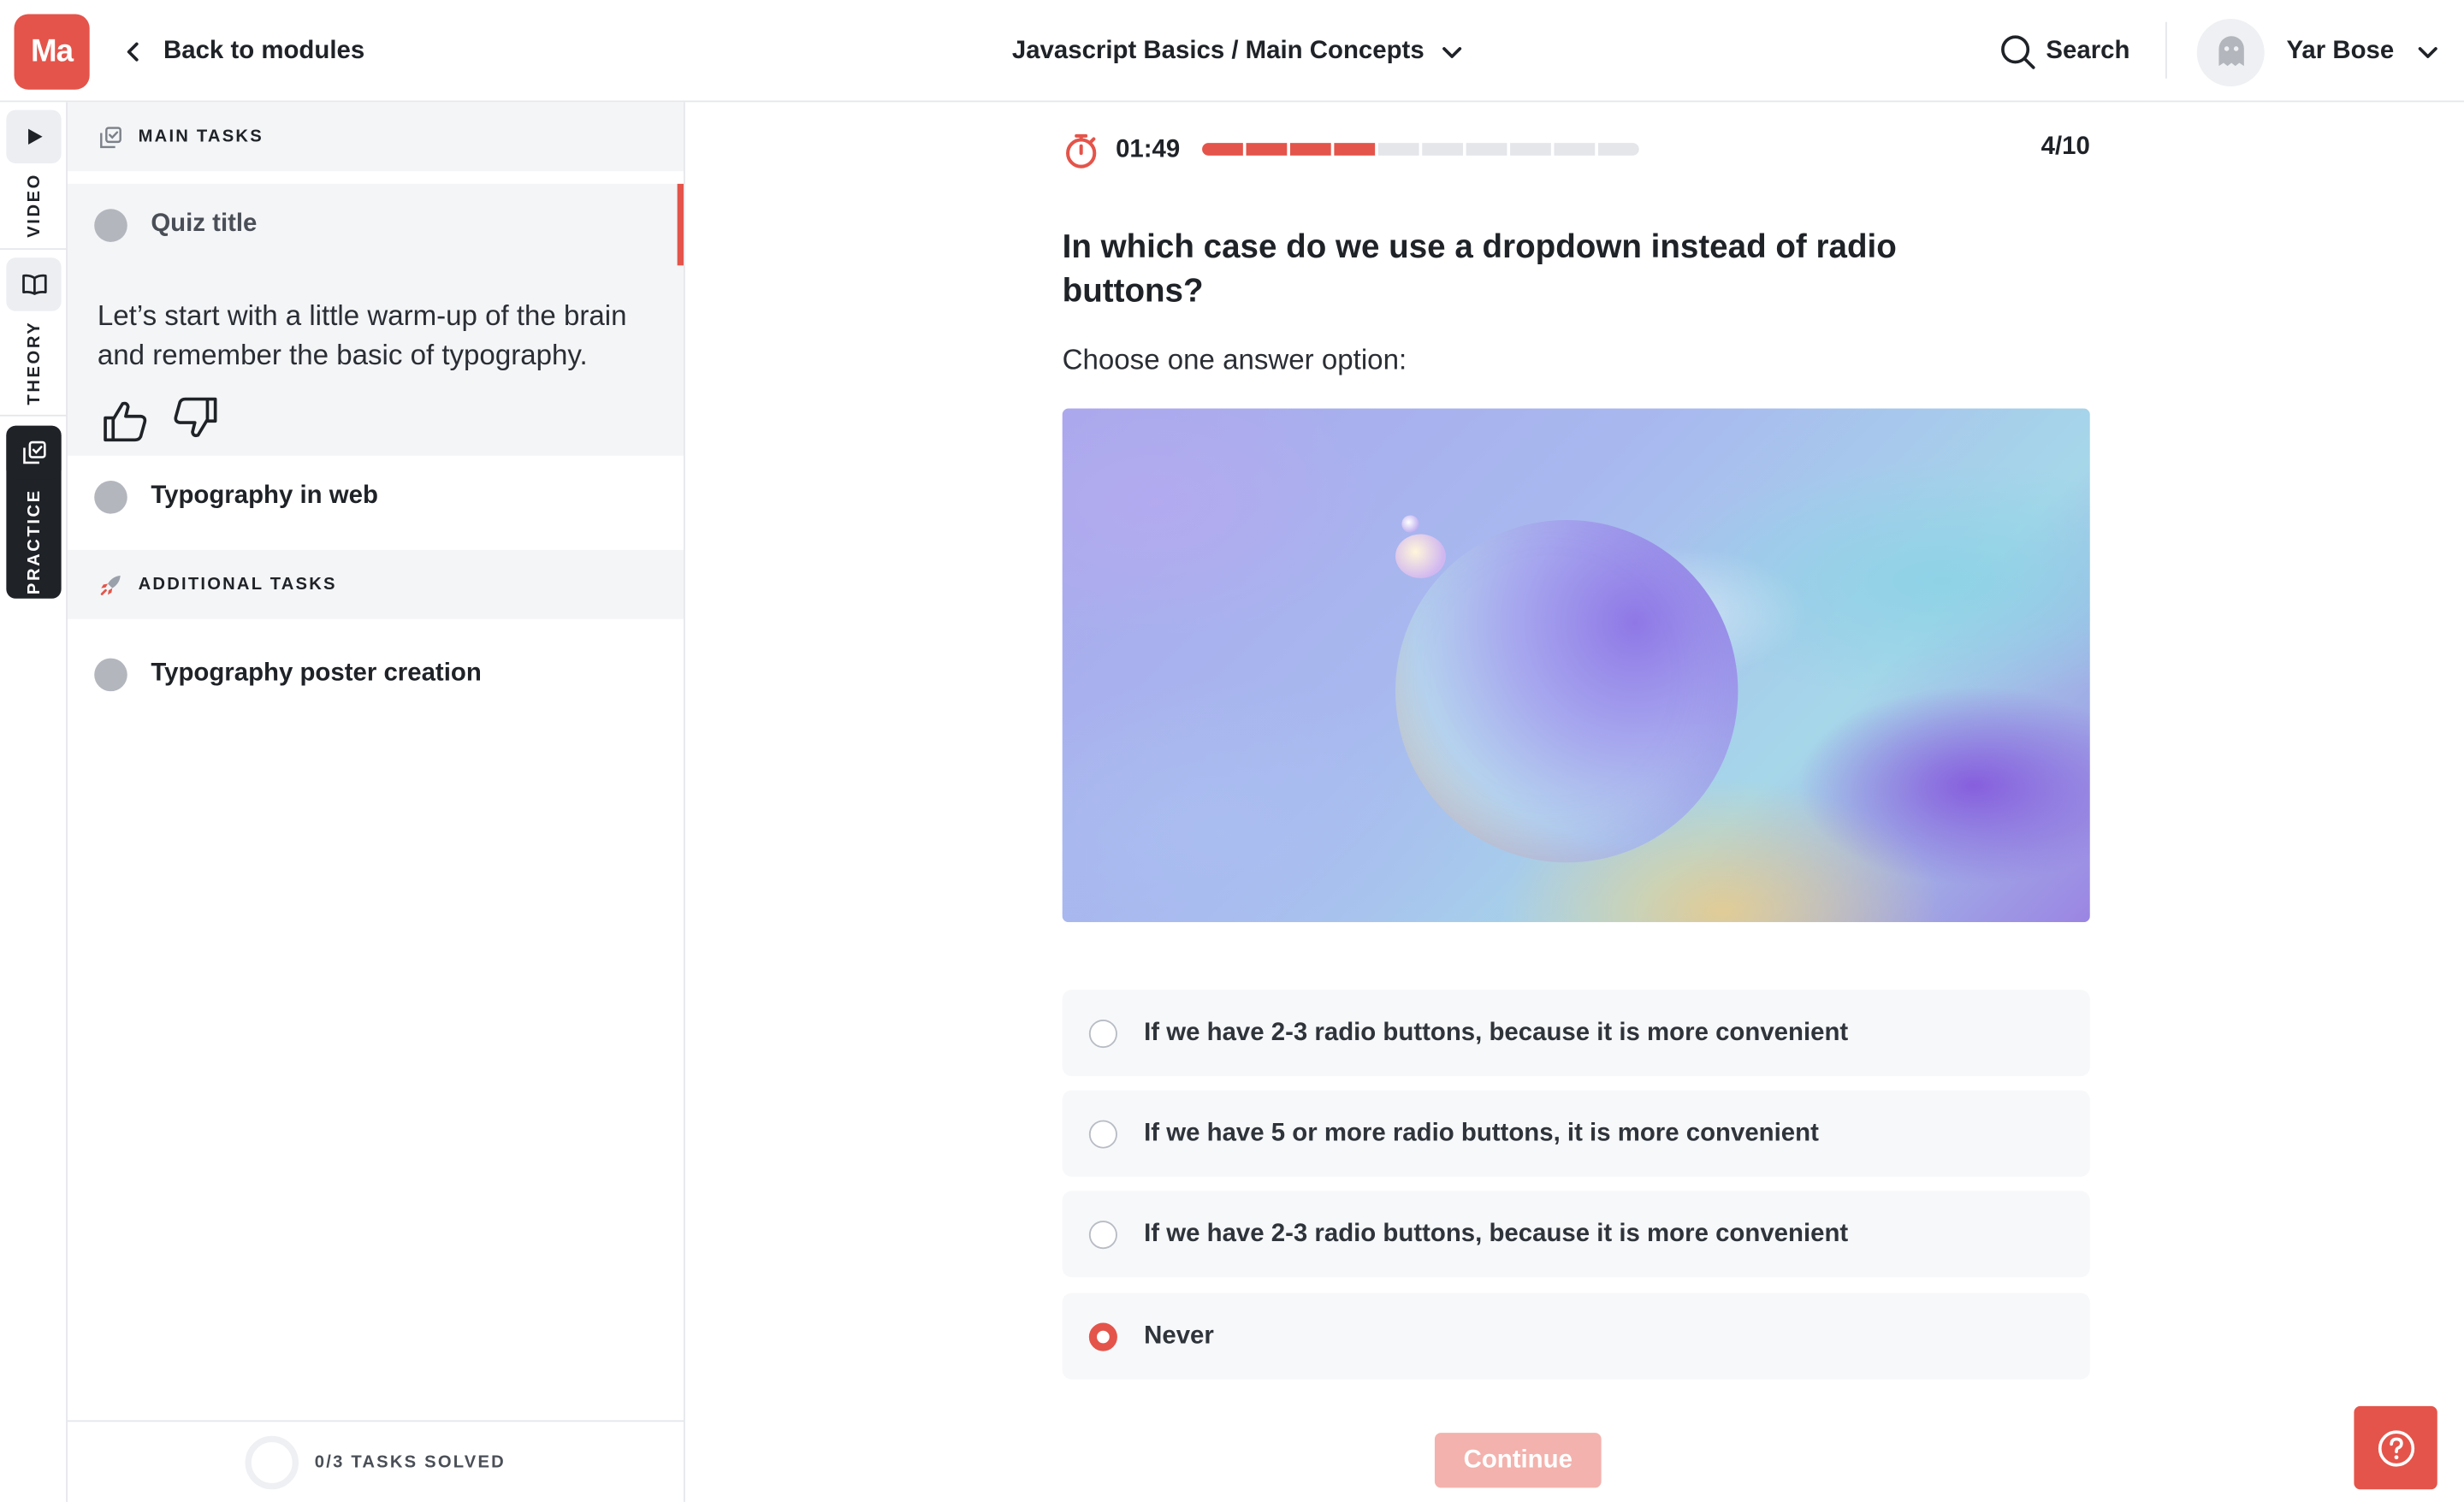 The width and height of the screenshot is (2464, 1502). Describe the element at coordinates (204, 224) in the screenshot. I see `task-title: Quiz title` at that location.